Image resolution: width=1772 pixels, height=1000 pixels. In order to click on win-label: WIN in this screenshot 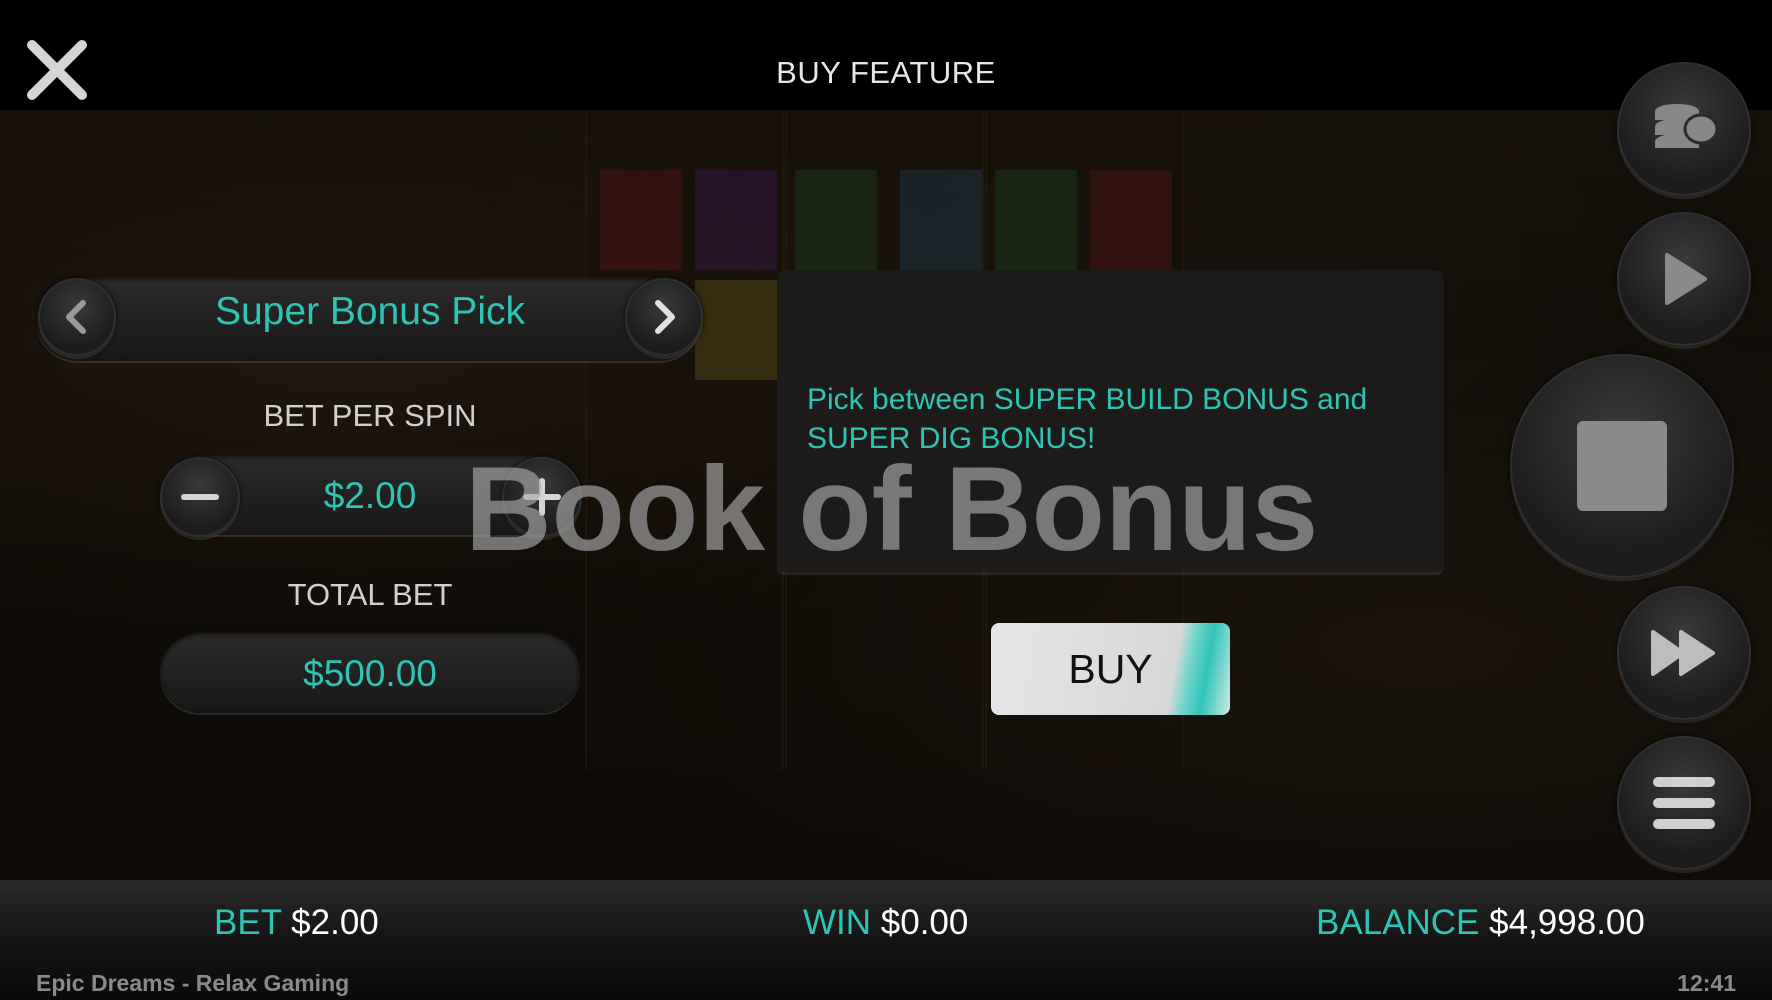, I will do `click(837, 922)`.